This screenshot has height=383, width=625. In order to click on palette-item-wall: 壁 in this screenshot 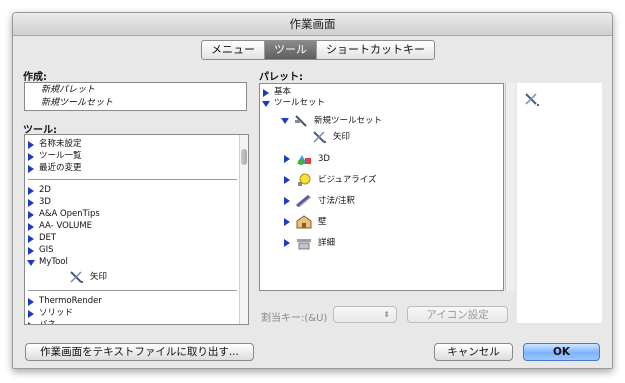, I will do `click(305, 222)`.